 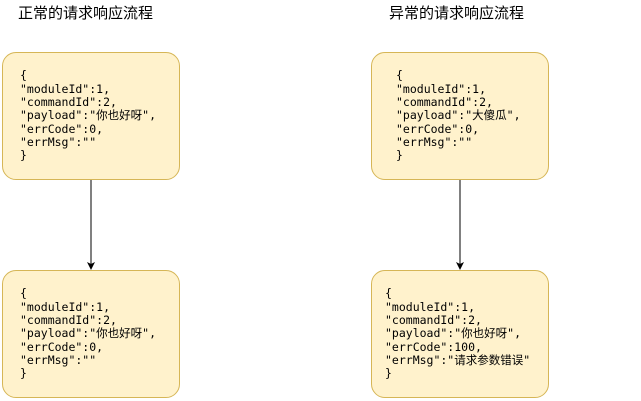 I want to click on code-line: "payload":"大傻瓜",, so click(x=458, y=115).